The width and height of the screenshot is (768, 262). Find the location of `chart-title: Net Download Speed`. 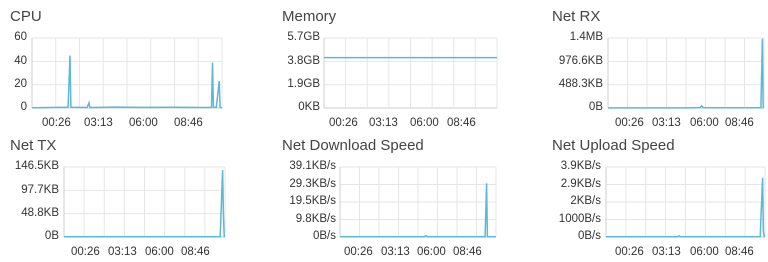

chart-title: Net Download Speed is located at coordinates (353, 145).